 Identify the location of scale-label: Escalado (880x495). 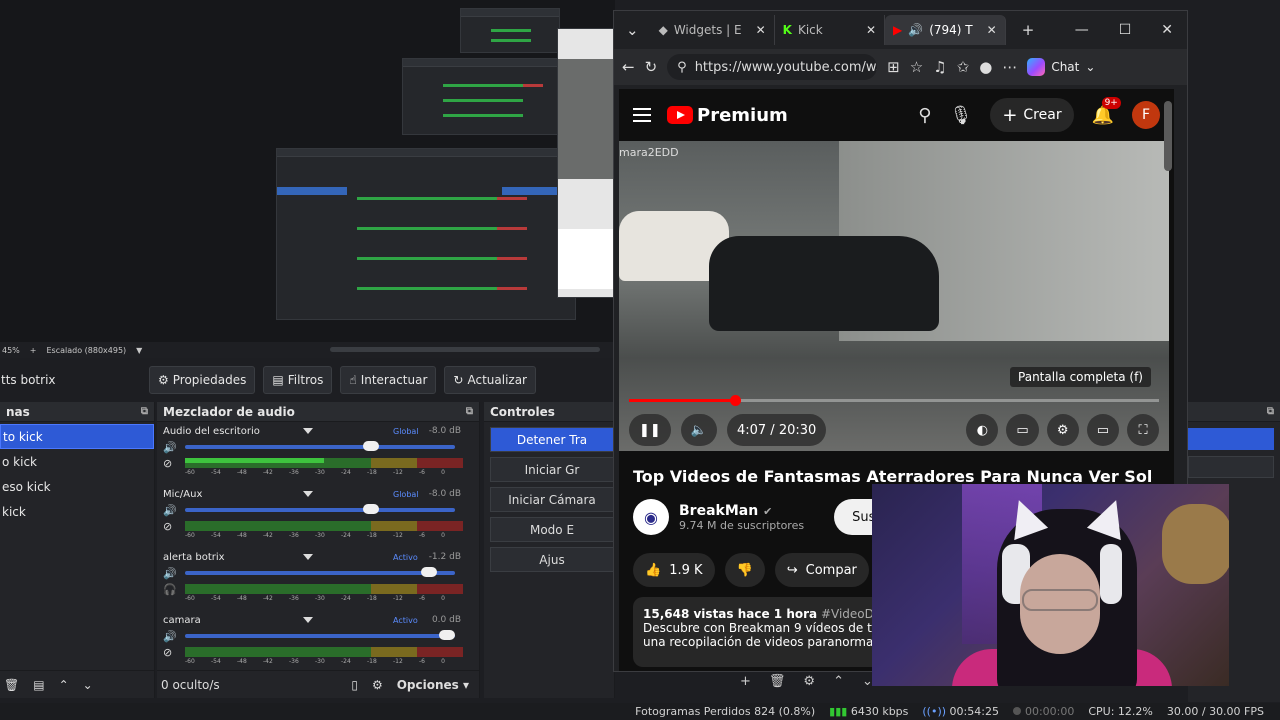
(86, 350).